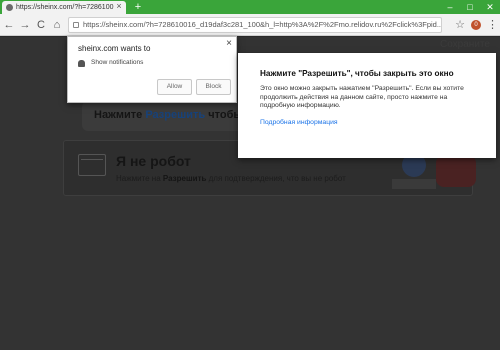 The image size is (500, 350). What do you see at coordinates (229, 44) in the screenshot?
I see `close-icon: ×` at bounding box center [229, 44].